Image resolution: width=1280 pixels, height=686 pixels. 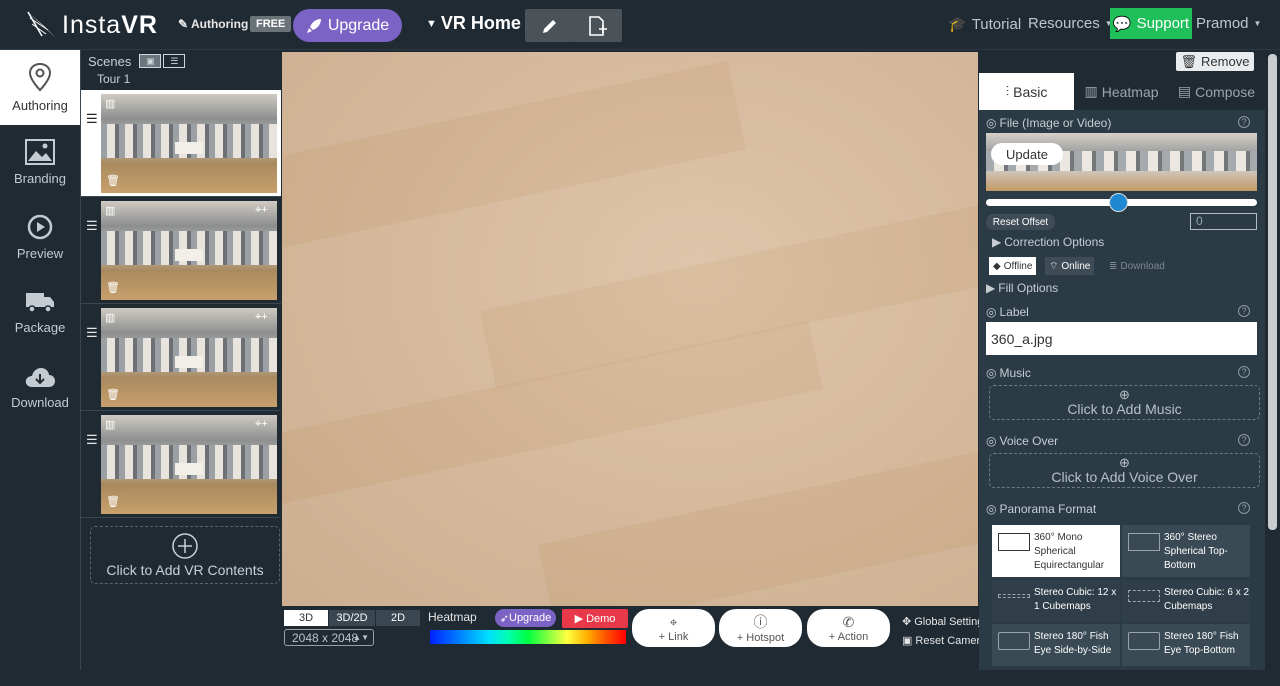 What do you see at coordinates (1070, 266) in the screenshot?
I see `online-toggle: ⌔ Online` at bounding box center [1070, 266].